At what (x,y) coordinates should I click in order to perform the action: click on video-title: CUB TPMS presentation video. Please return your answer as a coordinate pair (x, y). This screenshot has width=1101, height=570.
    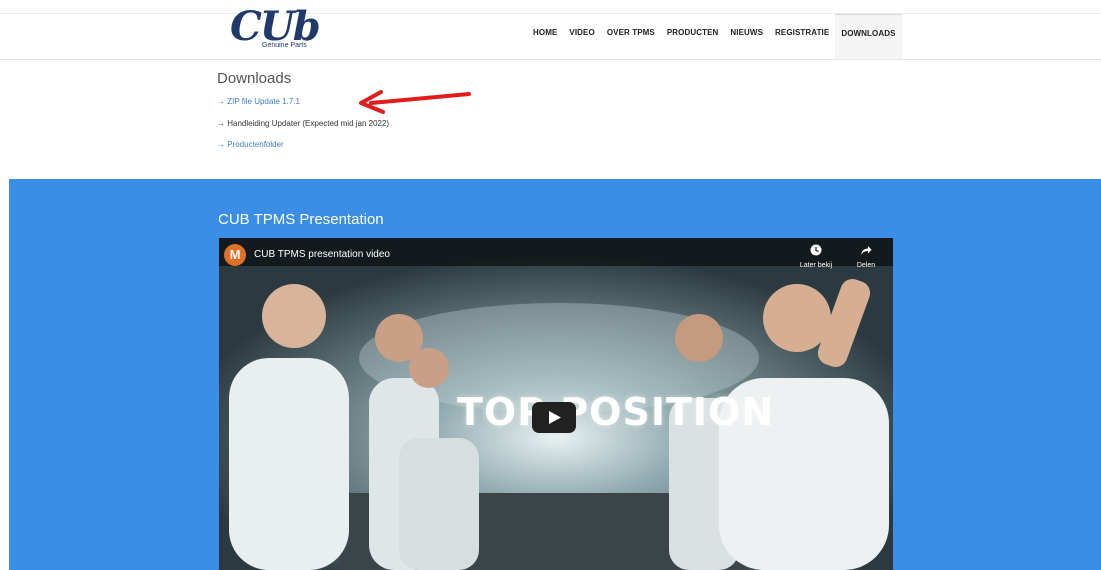
    Looking at the image, I should click on (322, 254).